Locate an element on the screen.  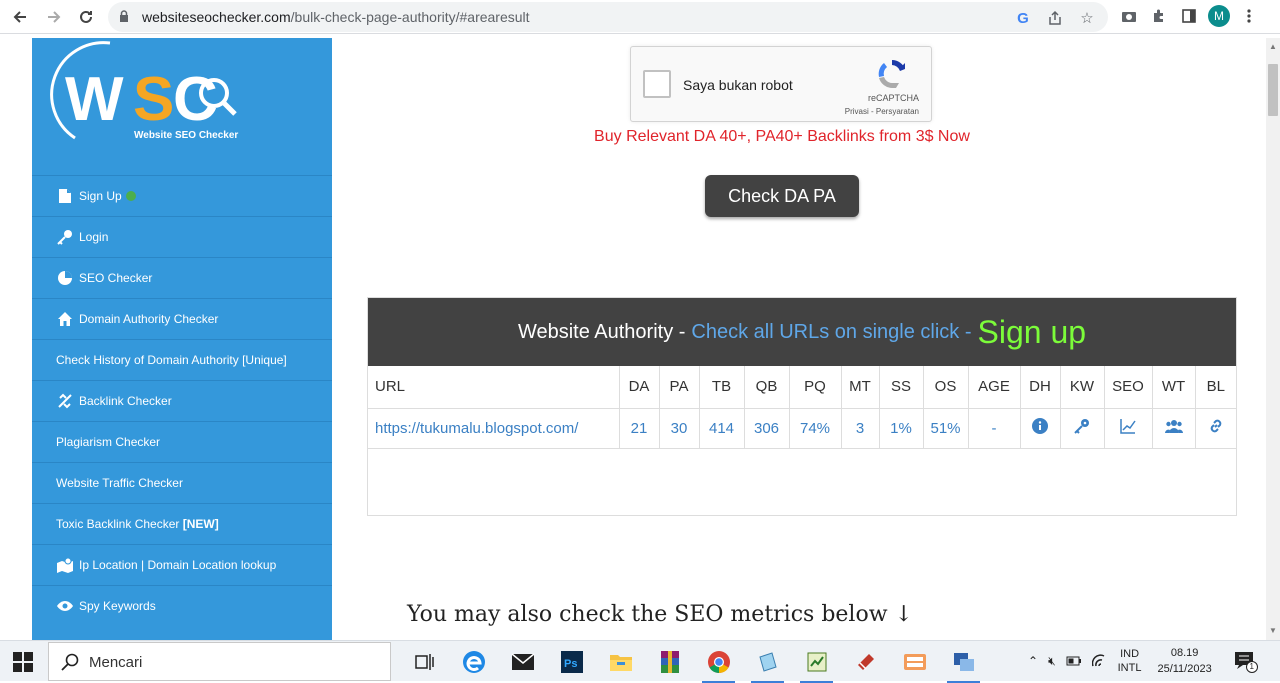
edge-icon is located at coordinates (473, 662).